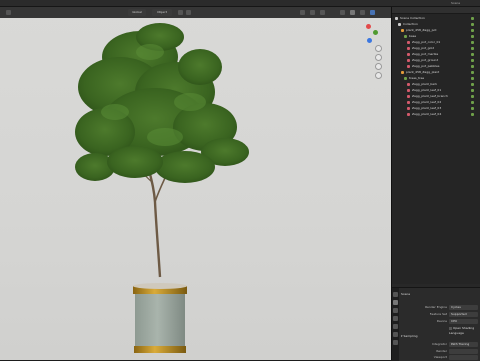  I want to click on outliner-row-label: Zagg_plant_leaf_branch, so click(430, 96).